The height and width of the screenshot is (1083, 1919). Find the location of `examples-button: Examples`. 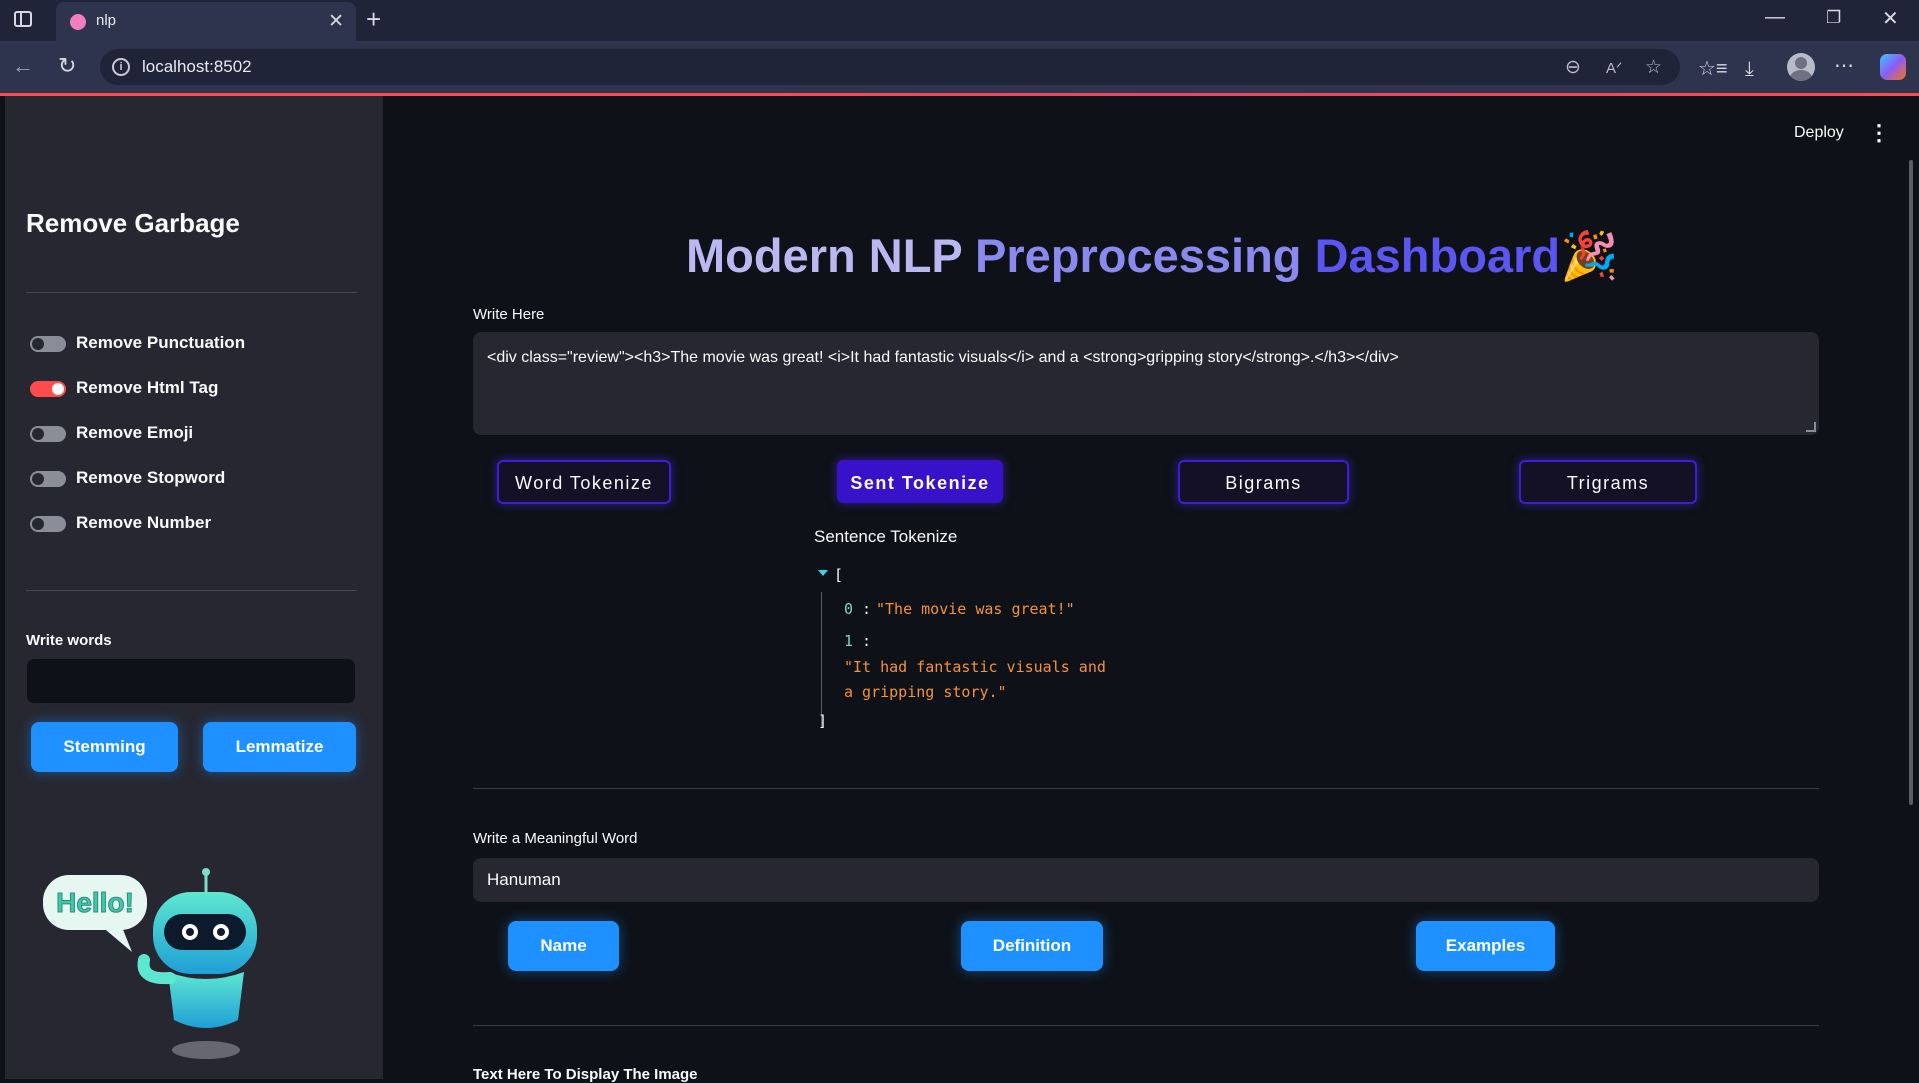

examples-button: Examples is located at coordinates (1485, 946).